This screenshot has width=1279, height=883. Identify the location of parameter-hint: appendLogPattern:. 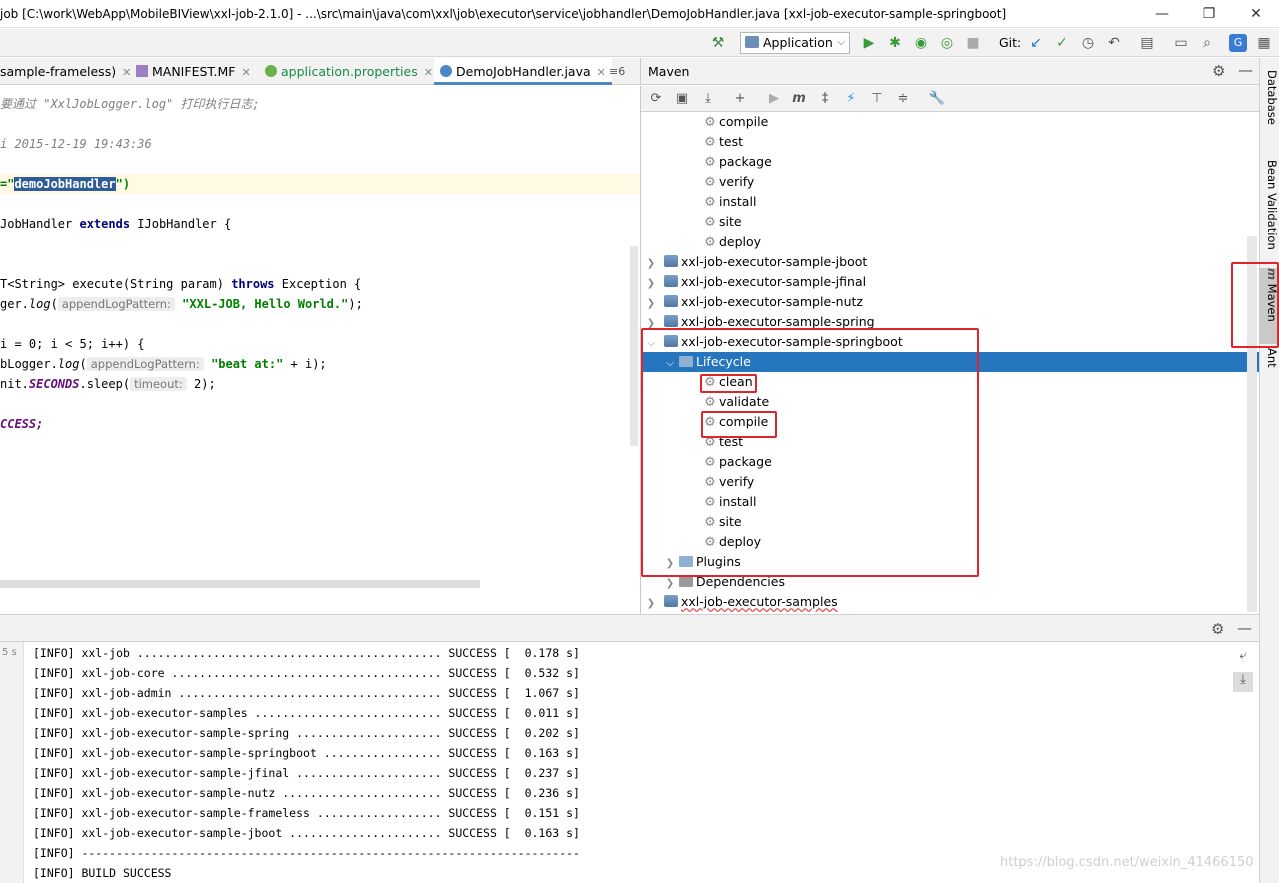
(145, 364).